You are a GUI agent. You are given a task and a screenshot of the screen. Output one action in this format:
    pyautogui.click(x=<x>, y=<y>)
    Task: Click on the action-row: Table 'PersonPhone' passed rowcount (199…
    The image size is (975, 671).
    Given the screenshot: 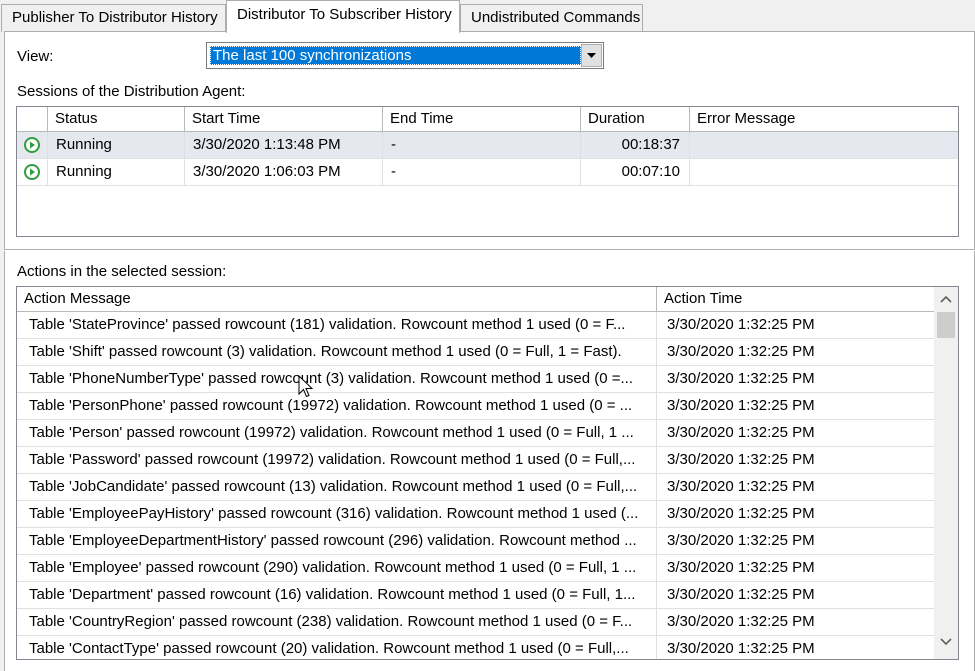 What is the action you would take?
    pyautogui.click(x=476, y=406)
    